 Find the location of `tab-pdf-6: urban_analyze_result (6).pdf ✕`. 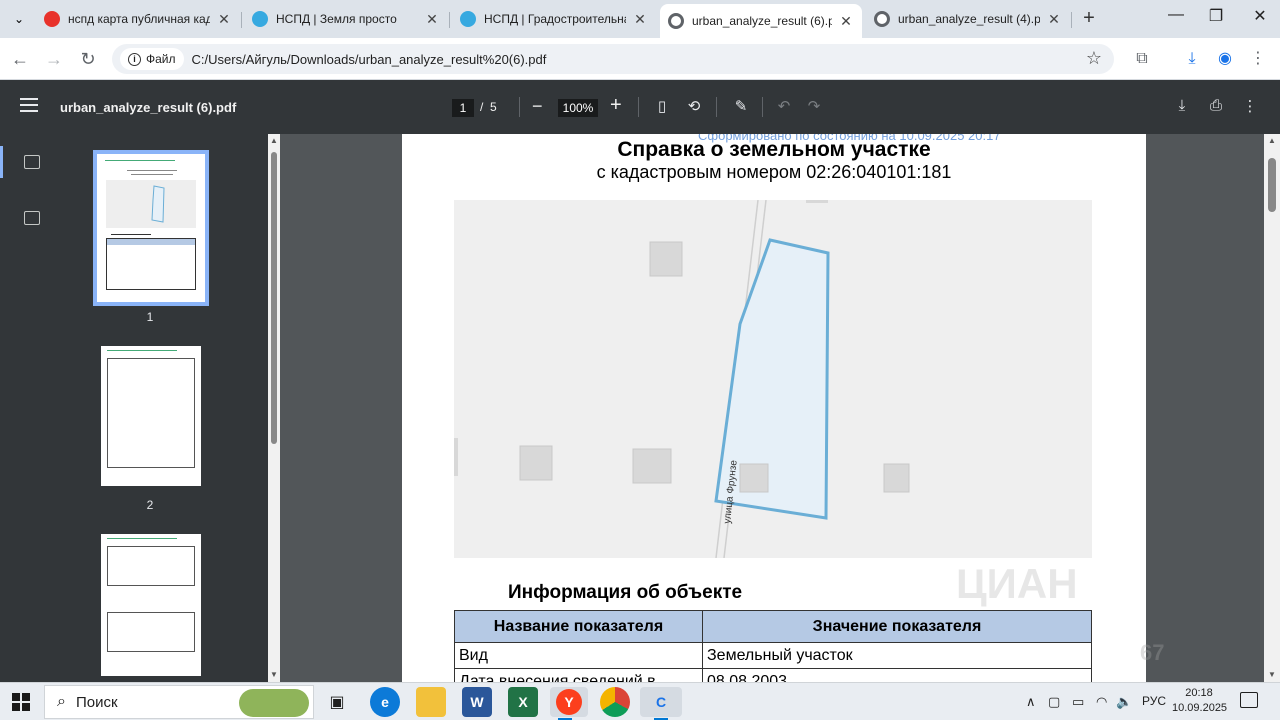

tab-pdf-6: urban_analyze_result (6).pdf ✕ is located at coordinates (761, 21).